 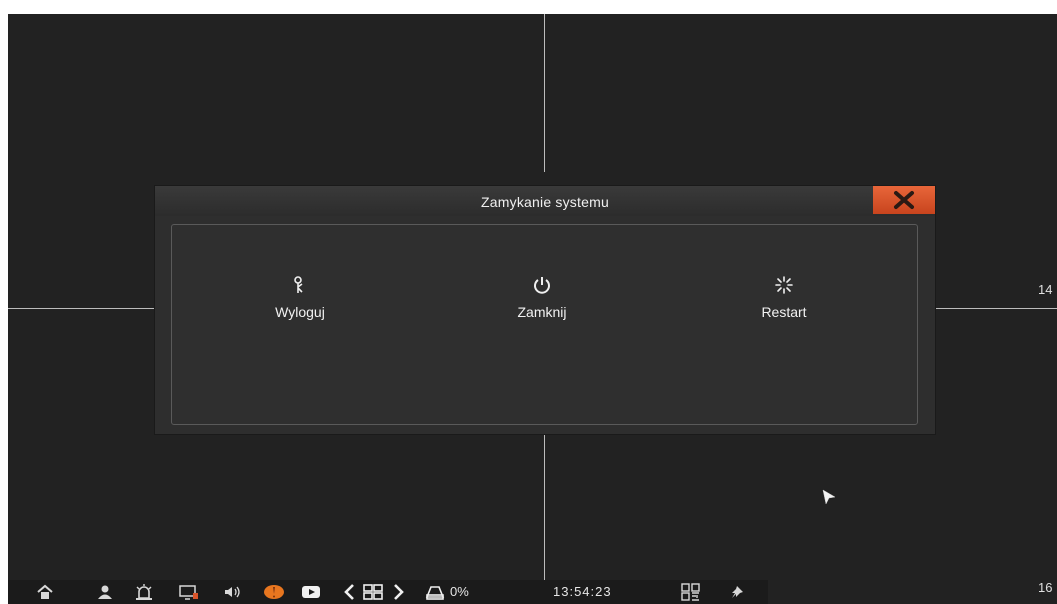 What do you see at coordinates (829, 497) in the screenshot?
I see `mouse-cursor-icon` at bounding box center [829, 497].